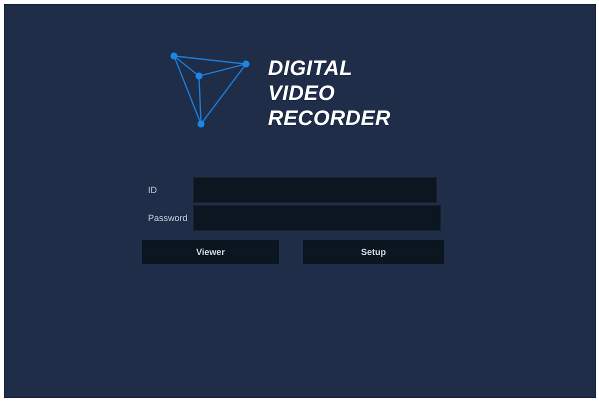  Describe the element at coordinates (152, 190) in the screenshot. I see `field-label: ID` at that location.